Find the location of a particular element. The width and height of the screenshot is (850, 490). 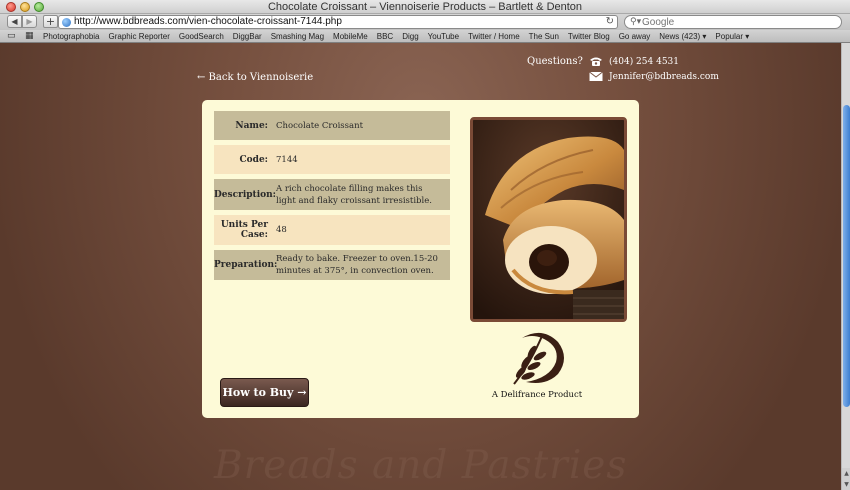

detail-label: Code: is located at coordinates (253, 159).